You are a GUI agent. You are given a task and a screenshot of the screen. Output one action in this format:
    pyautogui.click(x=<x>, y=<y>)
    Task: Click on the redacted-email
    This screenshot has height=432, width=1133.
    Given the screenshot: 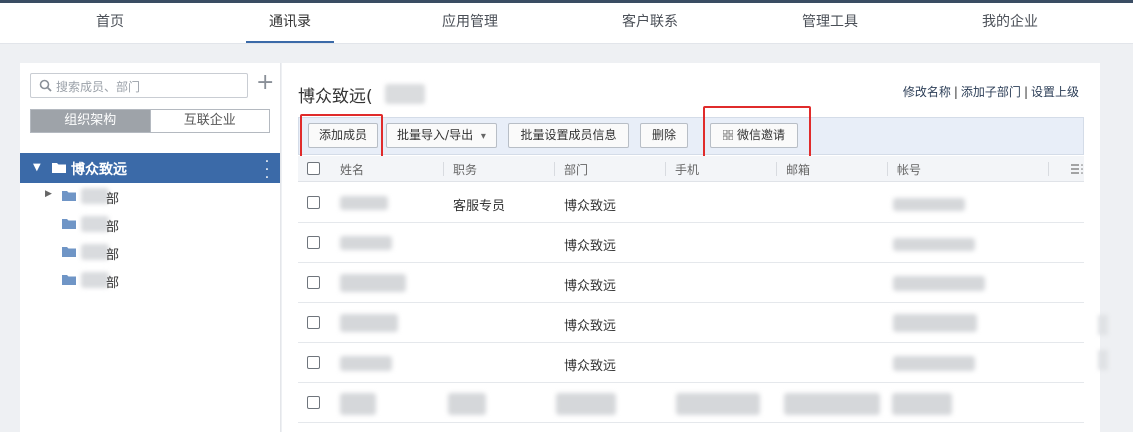 What is the action you would take?
    pyautogui.click(x=832, y=404)
    